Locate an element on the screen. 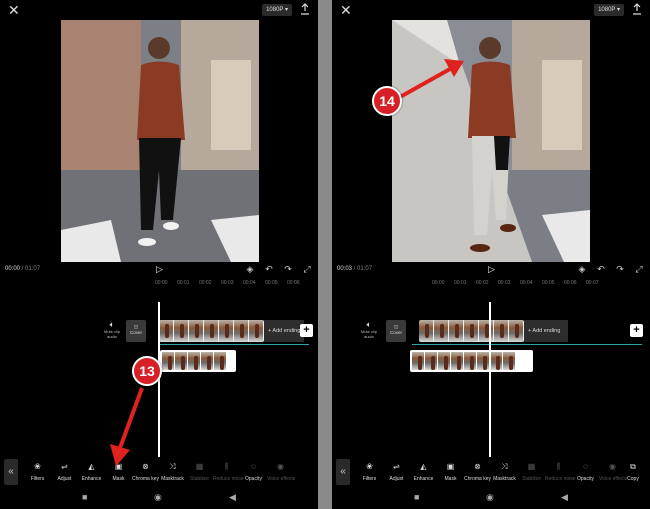  preview-image is located at coordinates (160, 141).